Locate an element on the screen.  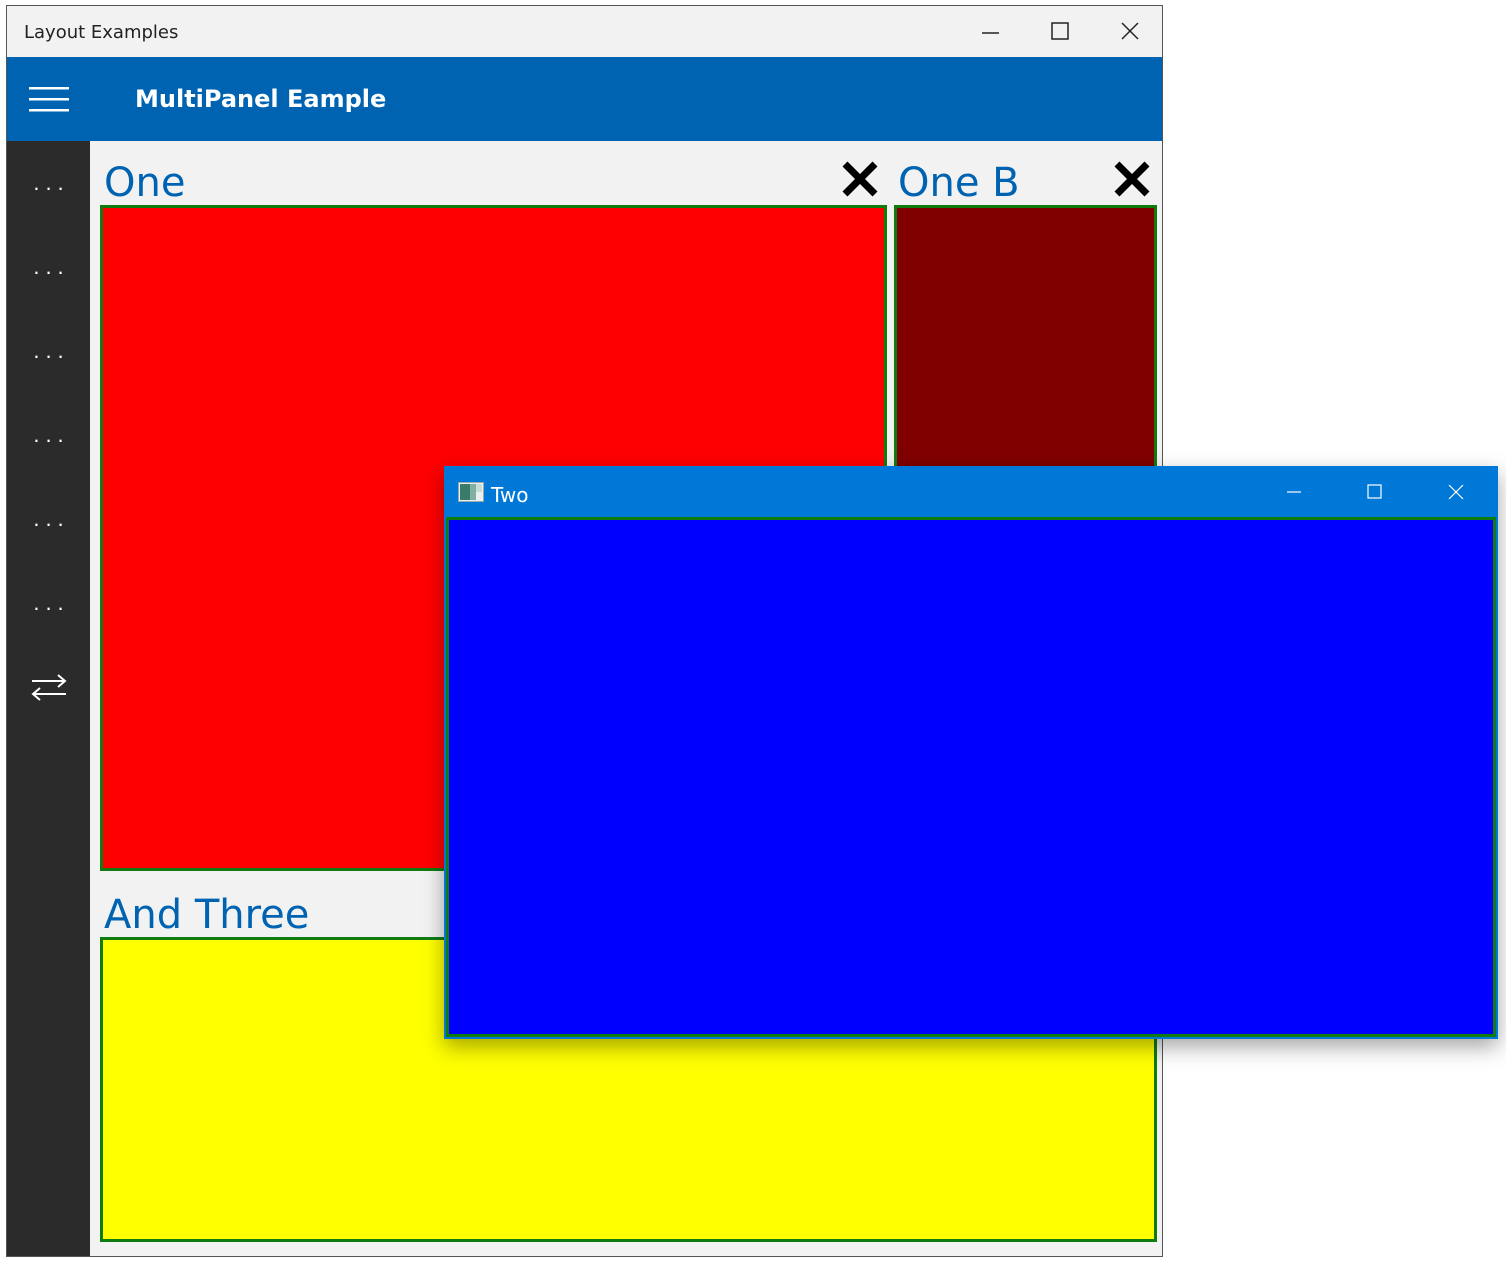
maximize-button is located at coordinates (1060, 31).